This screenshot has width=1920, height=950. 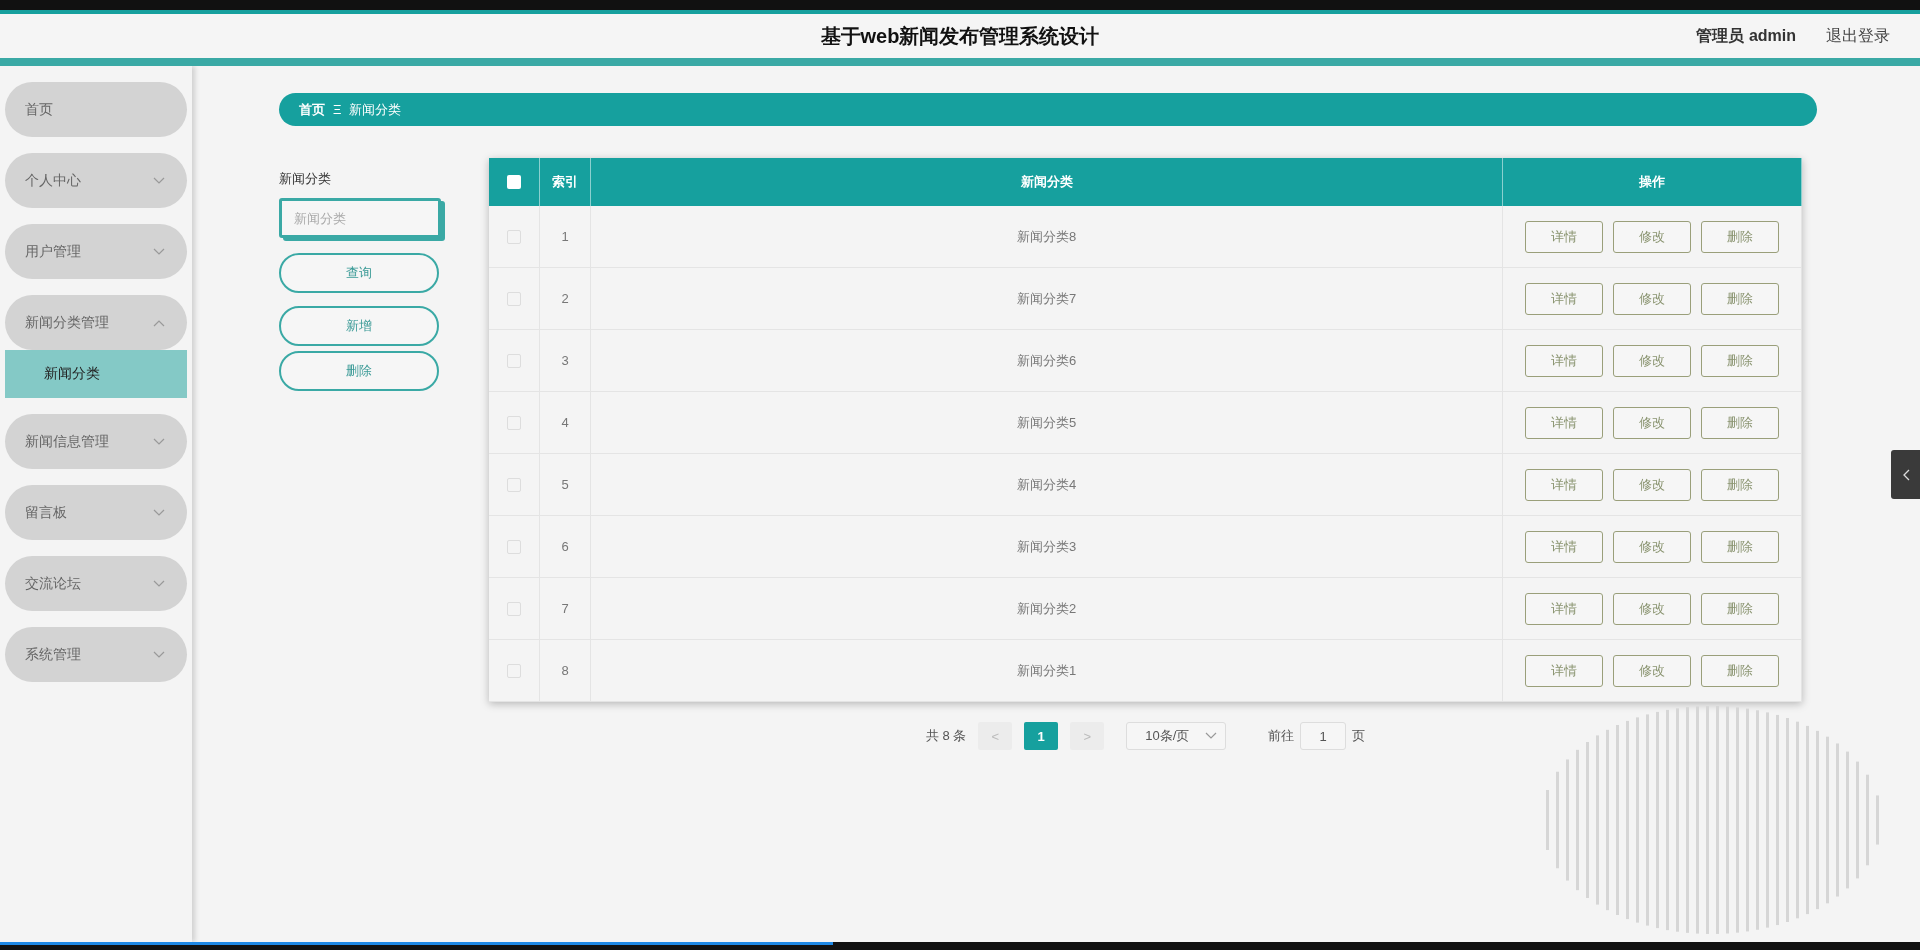 What do you see at coordinates (565, 484) in the screenshot?
I see `table-cell: 5` at bounding box center [565, 484].